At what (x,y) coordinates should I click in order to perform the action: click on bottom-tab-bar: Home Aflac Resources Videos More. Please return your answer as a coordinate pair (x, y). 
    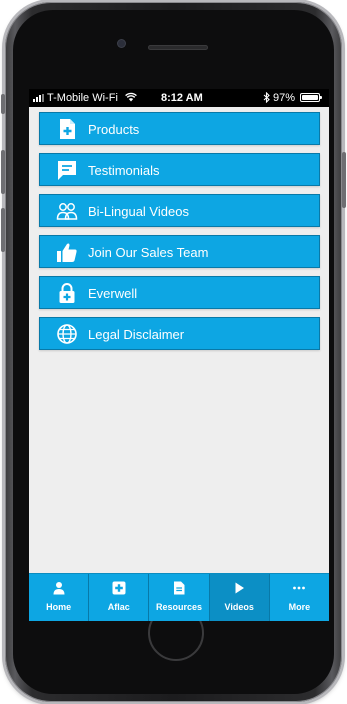
    Looking at the image, I should click on (179, 597).